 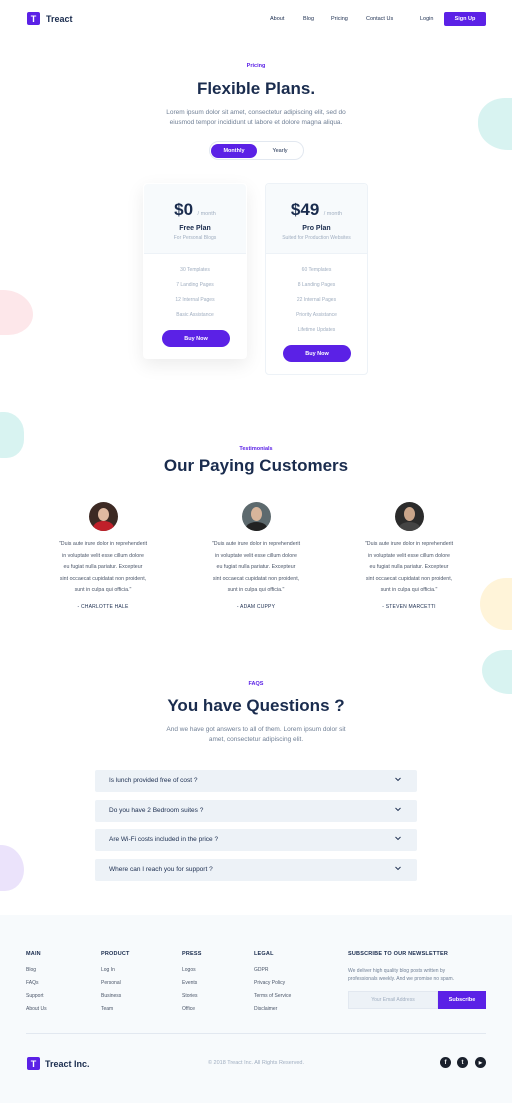 What do you see at coordinates (462, 1062) in the screenshot?
I see `twitter-icon: t` at bounding box center [462, 1062].